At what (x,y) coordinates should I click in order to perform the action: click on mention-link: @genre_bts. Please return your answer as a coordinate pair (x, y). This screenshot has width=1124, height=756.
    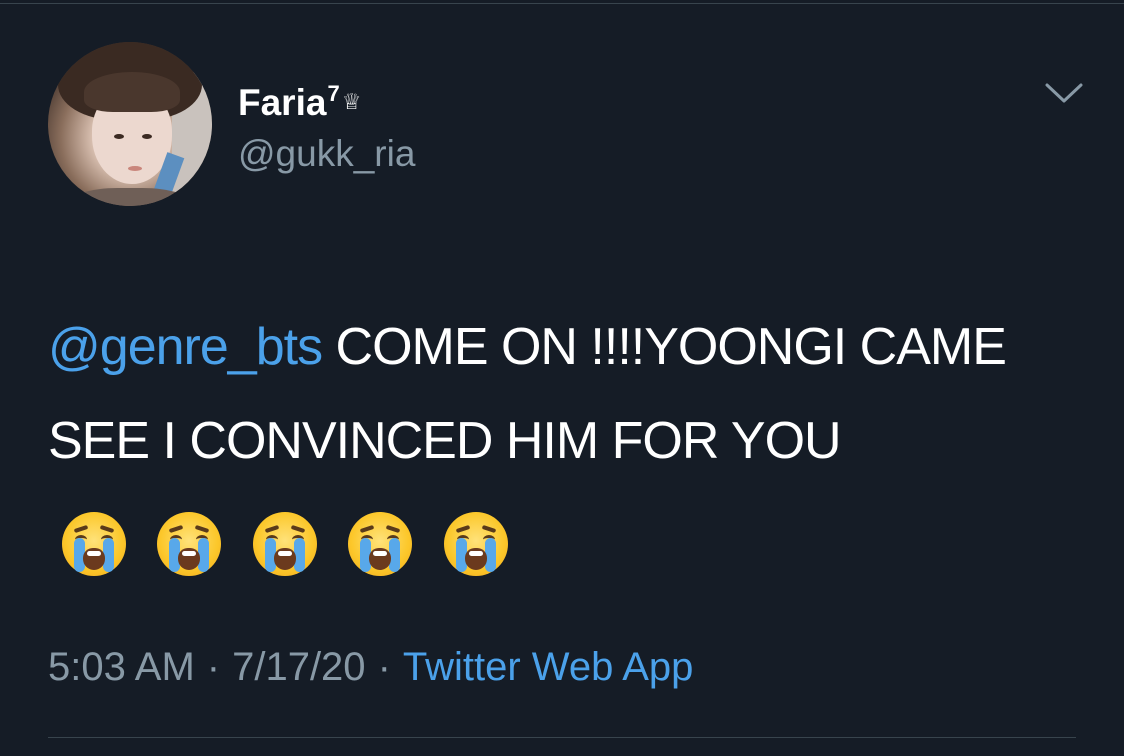
    Looking at the image, I should click on (185, 347).